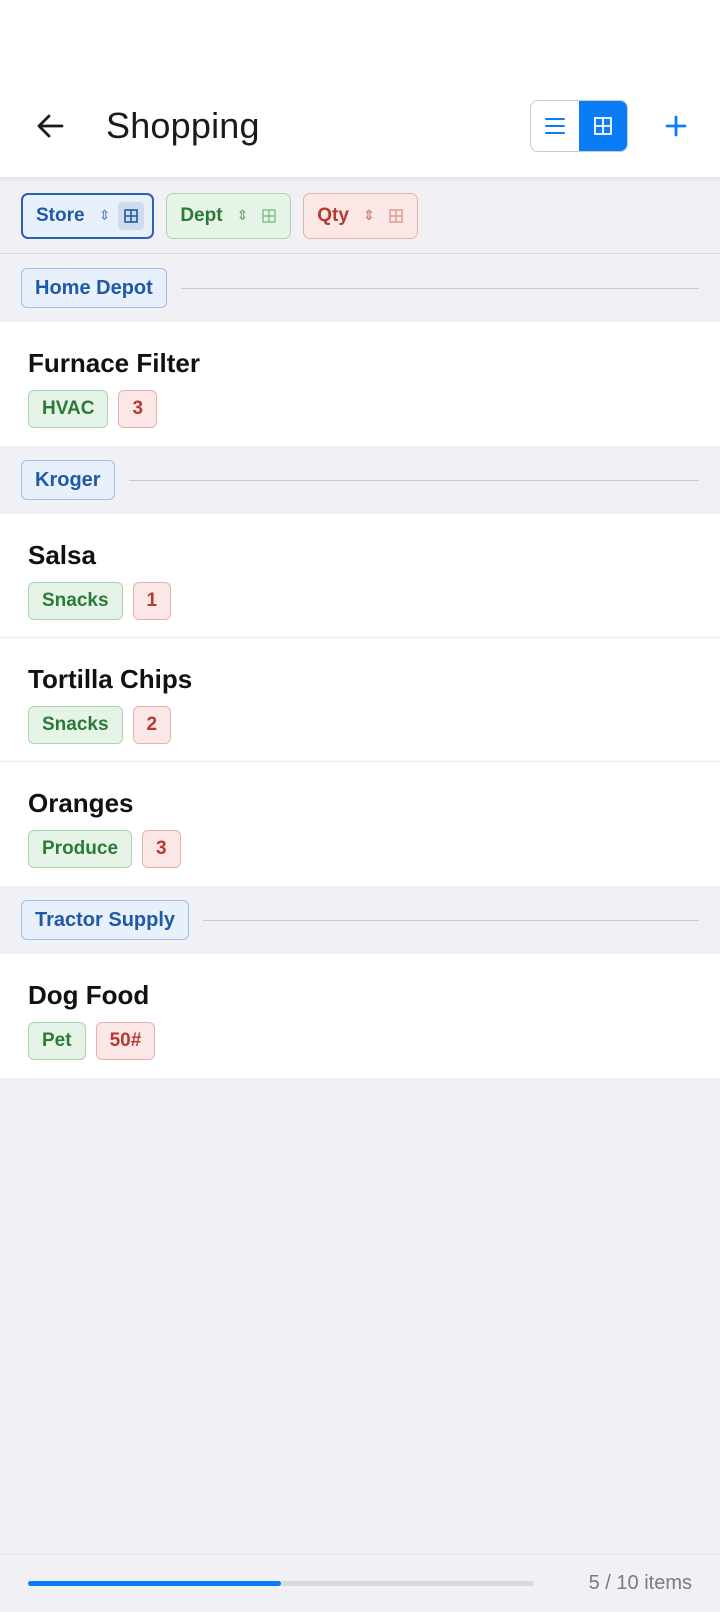 The image size is (720, 1612). What do you see at coordinates (94, 288) in the screenshot?
I see `store-group-tag: Home Depot` at bounding box center [94, 288].